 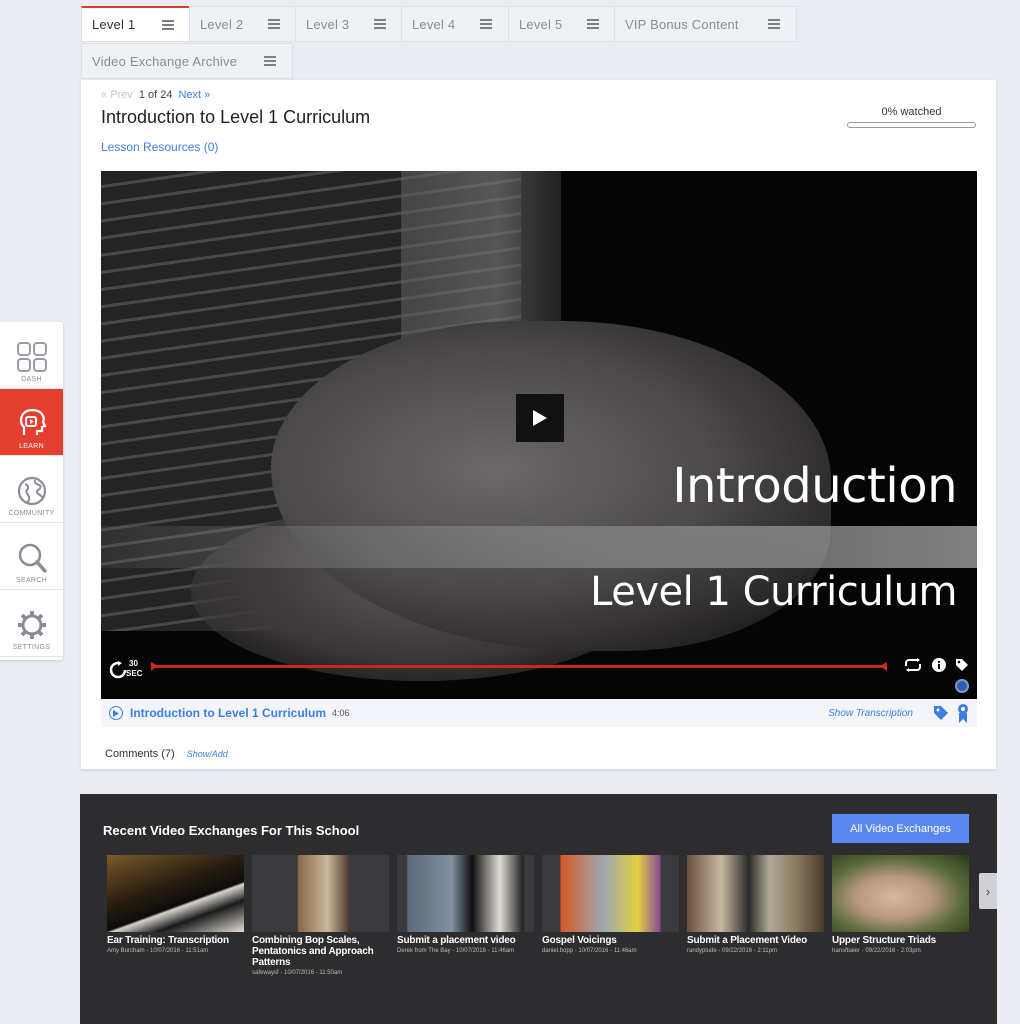 I want to click on show-transcription-link: Show Transcription, so click(x=870, y=713).